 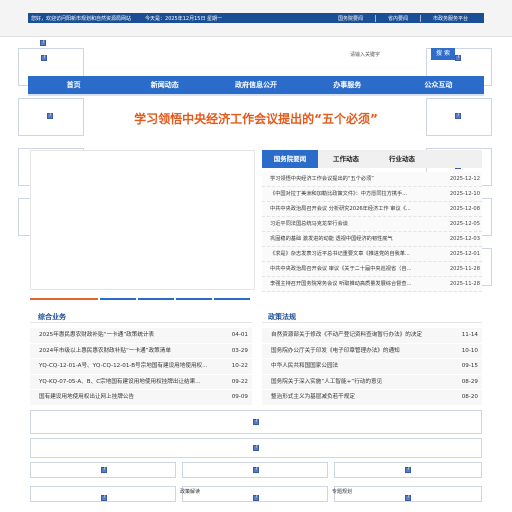 What do you see at coordinates (406, 53) in the screenshot?
I see `search-input` at bounding box center [406, 53].